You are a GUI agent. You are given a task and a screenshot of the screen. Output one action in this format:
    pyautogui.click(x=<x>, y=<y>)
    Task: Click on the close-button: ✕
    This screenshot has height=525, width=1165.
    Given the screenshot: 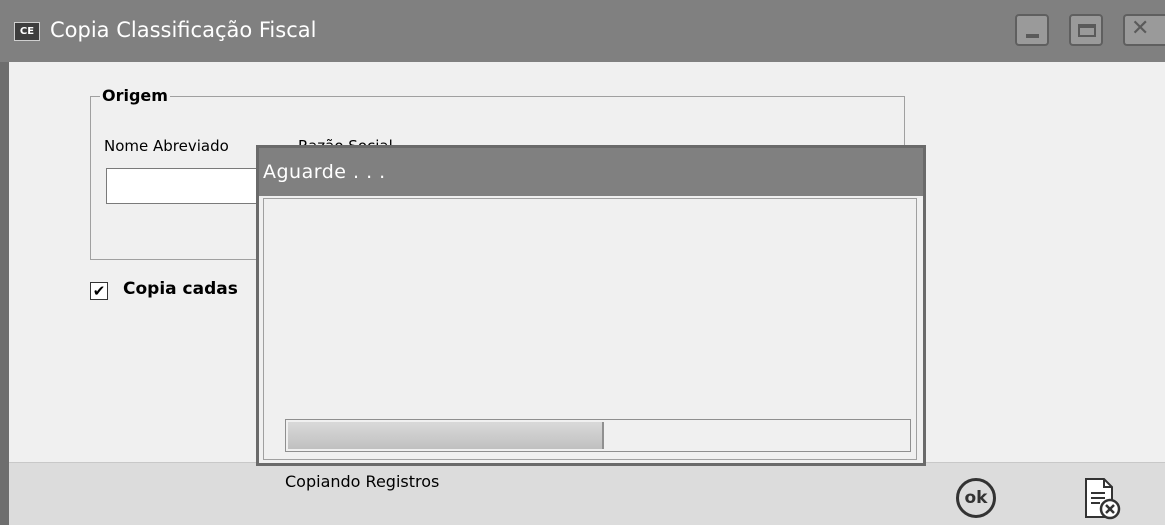 What is the action you would take?
    pyautogui.click(x=1144, y=30)
    